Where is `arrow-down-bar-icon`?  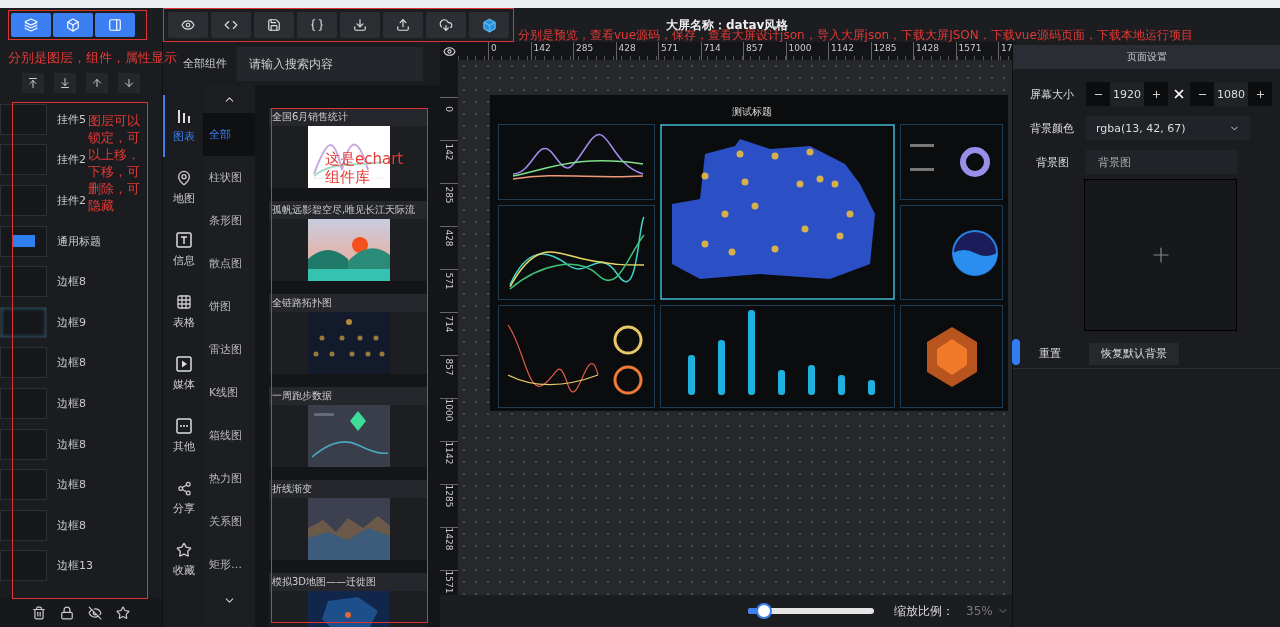
arrow-down-bar-icon is located at coordinates (65, 82).